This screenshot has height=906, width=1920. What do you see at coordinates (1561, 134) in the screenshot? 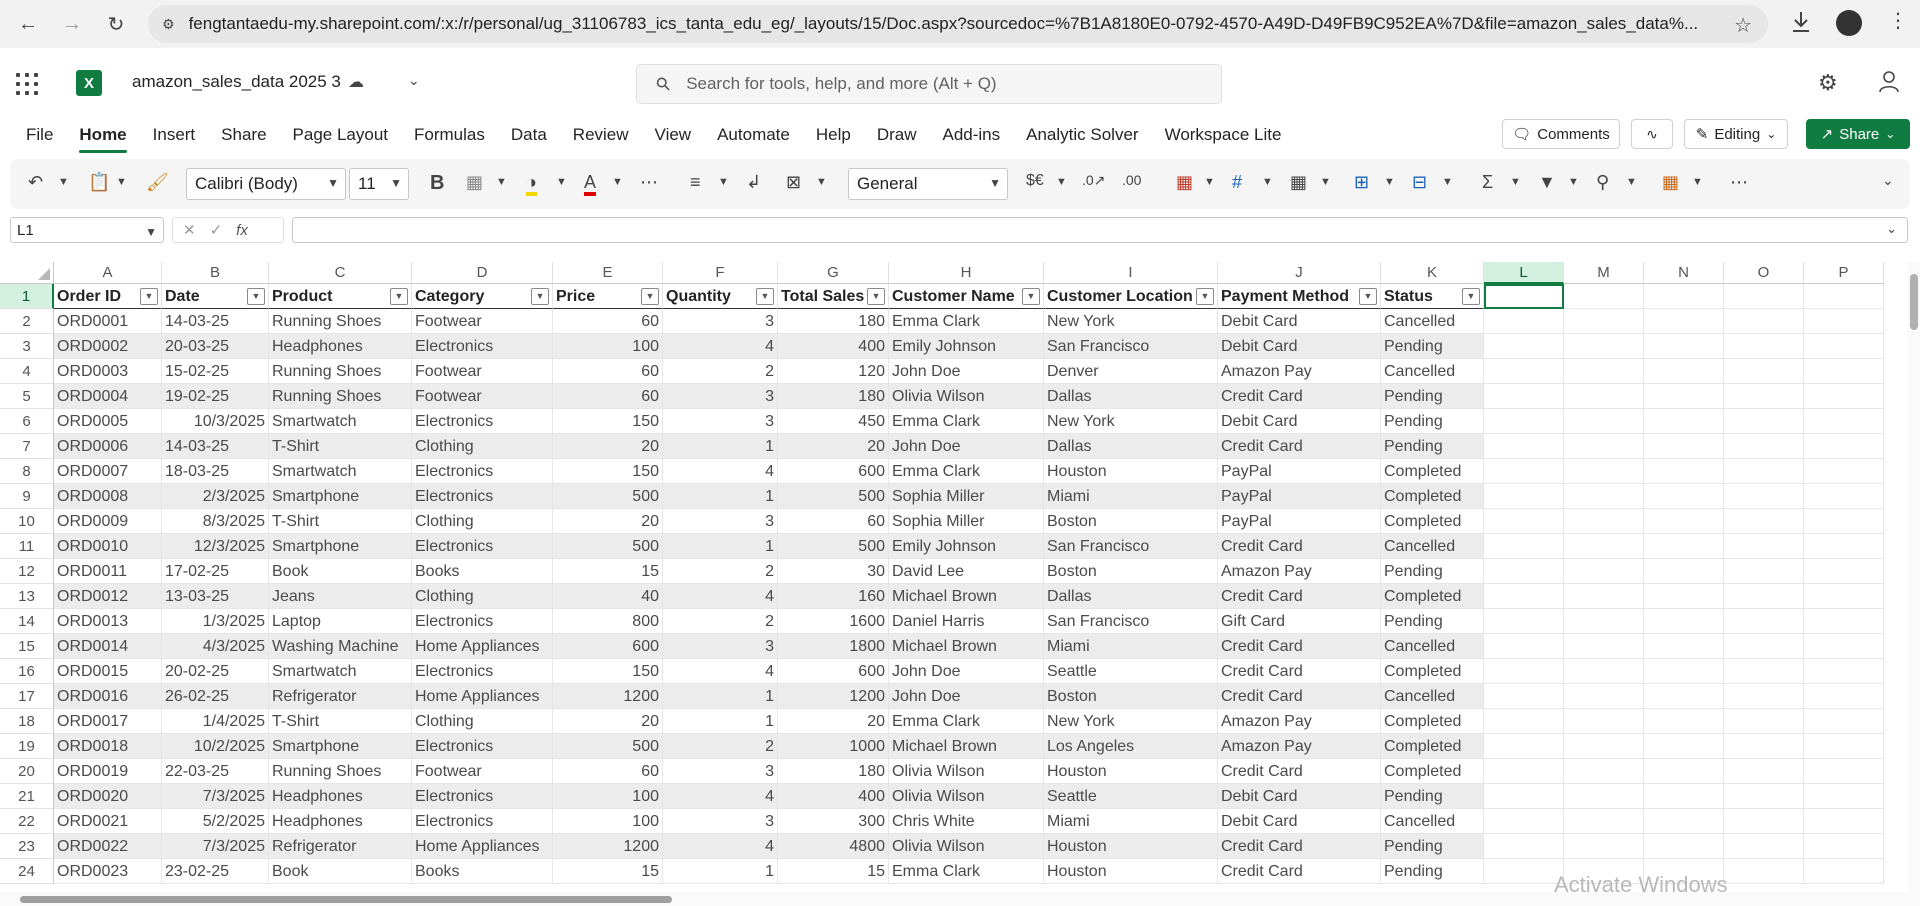
I see `comments-button: 🗨 Comments` at bounding box center [1561, 134].